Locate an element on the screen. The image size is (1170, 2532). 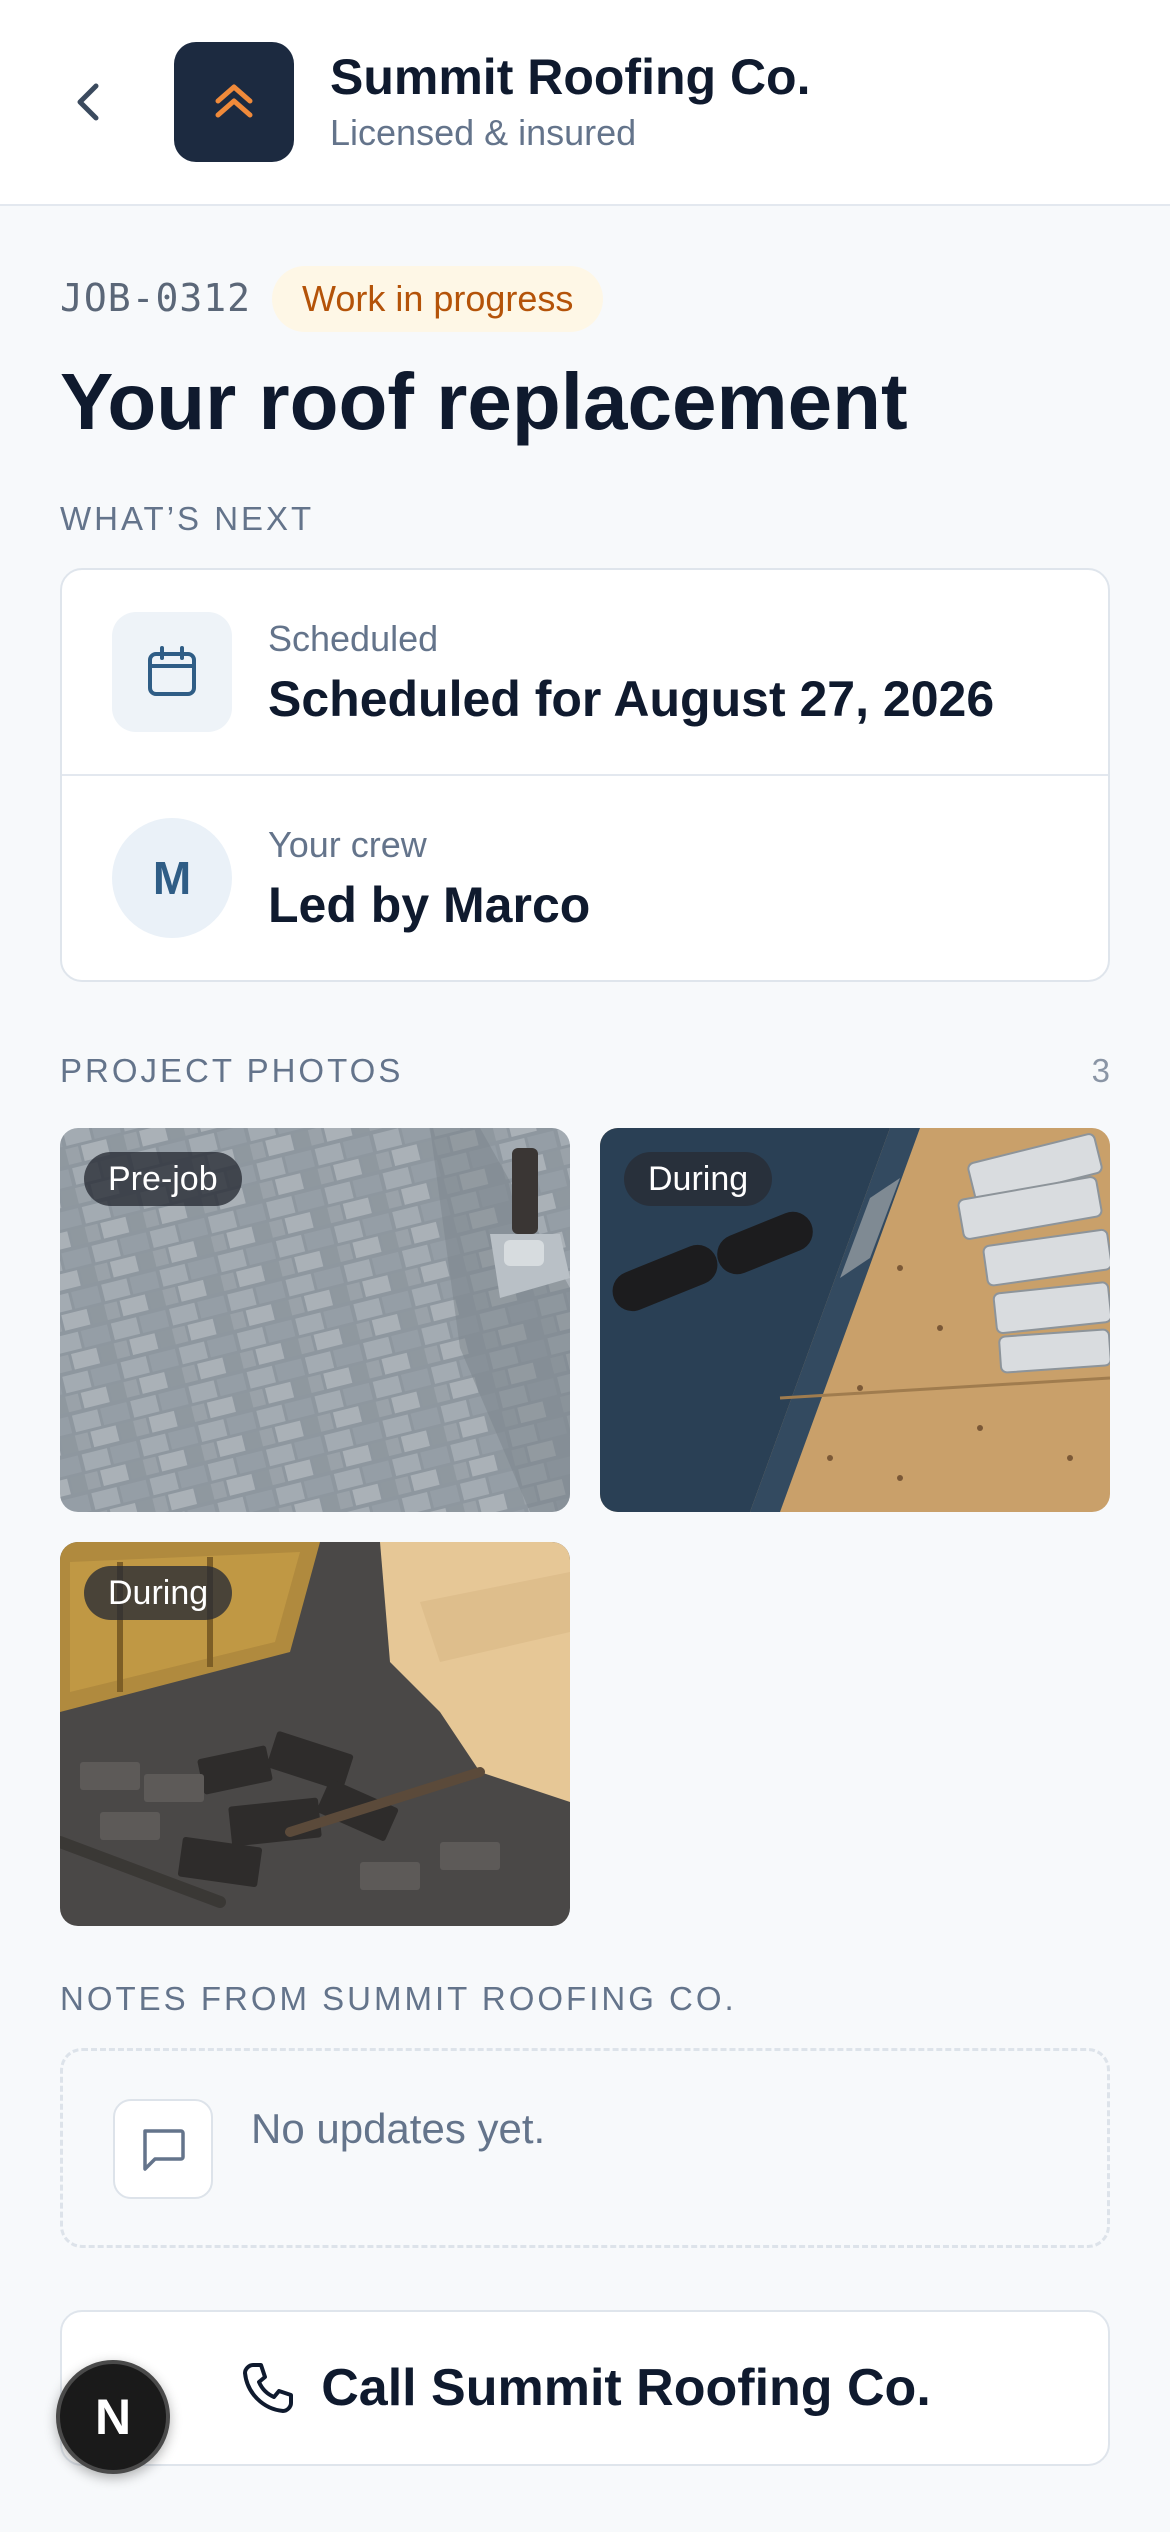
chevron-left-icon is located at coordinates (88, 102).